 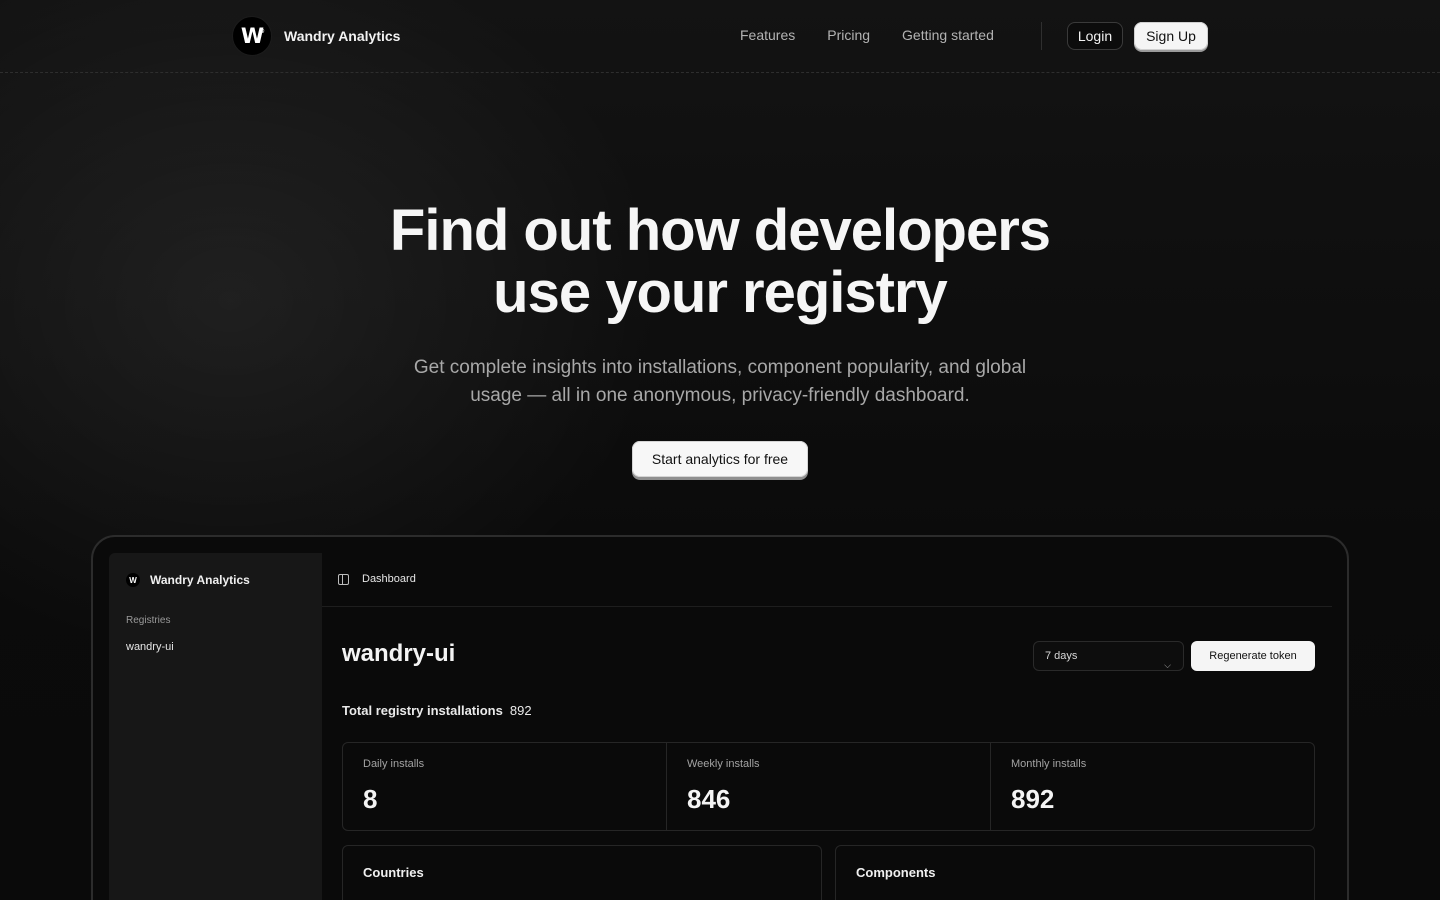 I want to click on sidebar-section-label: Registries, so click(x=148, y=620).